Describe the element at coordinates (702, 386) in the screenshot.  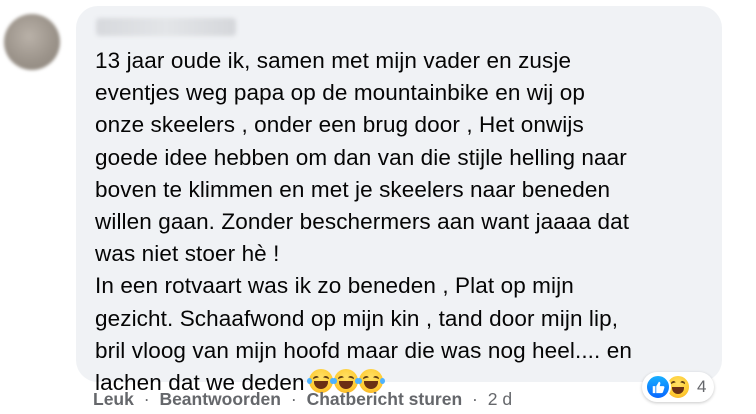
I see `reaction-count: 4` at that location.